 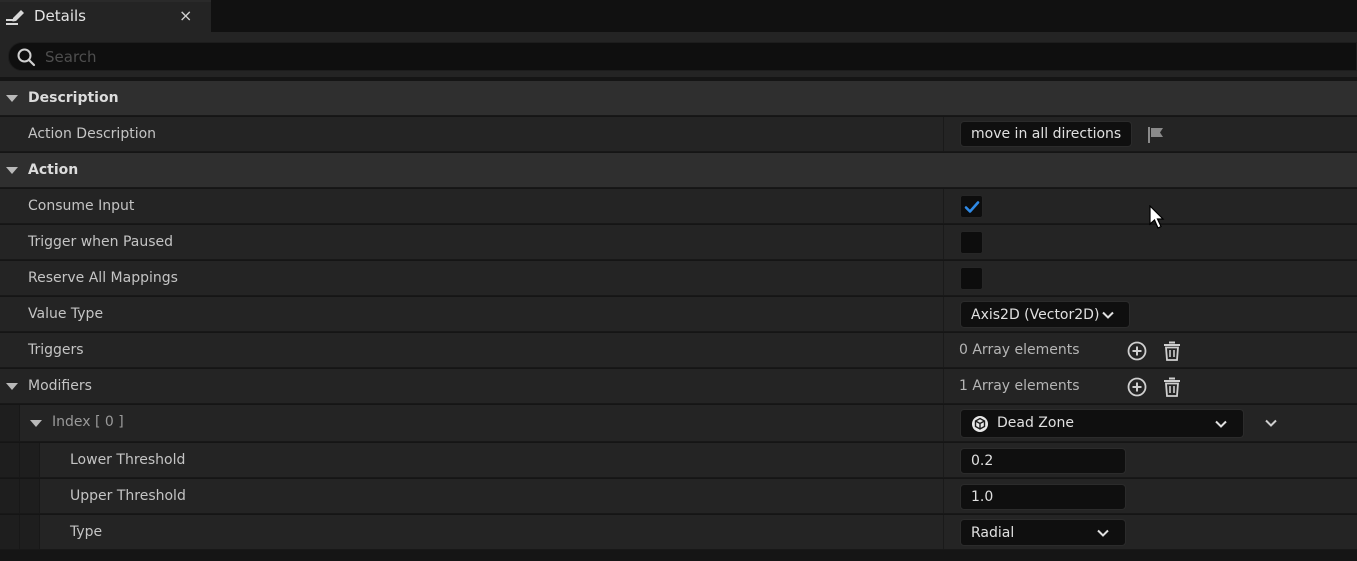 What do you see at coordinates (1156, 135) in the screenshot?
I see `flag-icon` at bounding box center [1156, 135].